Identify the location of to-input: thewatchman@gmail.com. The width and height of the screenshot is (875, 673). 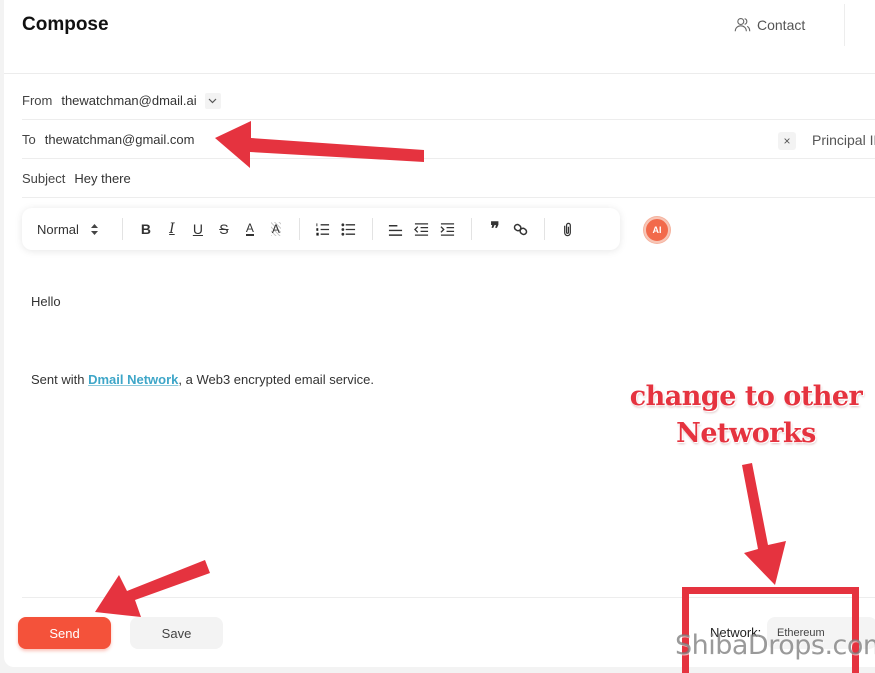
(120, 139).